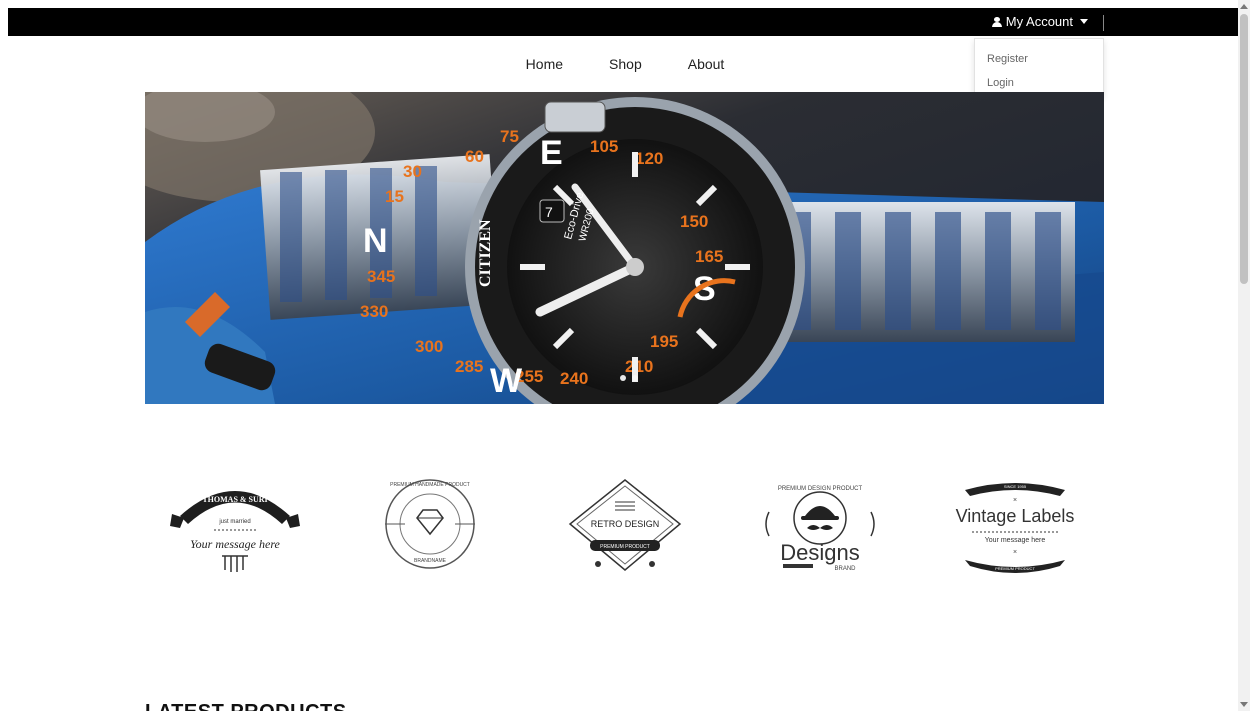 The width and height of the screenshot is (1250, 711). I want to click on svg-text: 195, so click(664, 341).